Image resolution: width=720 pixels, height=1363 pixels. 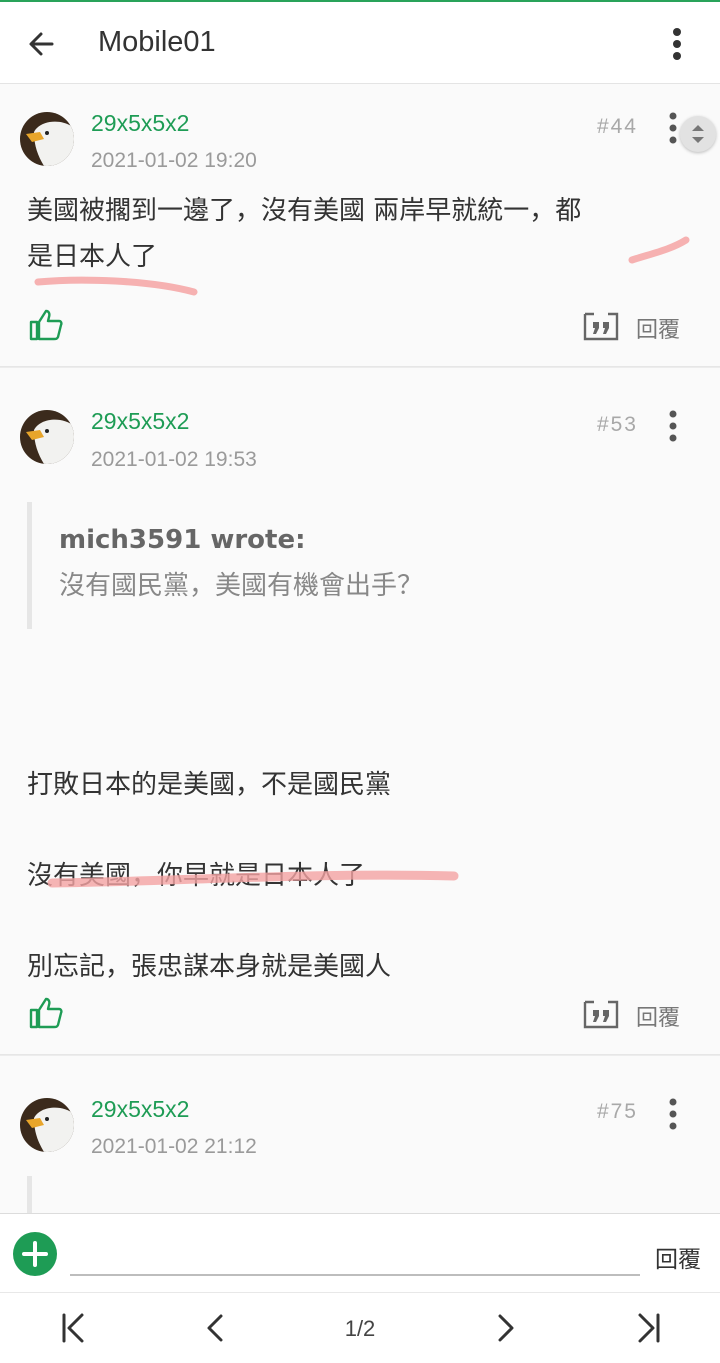 I want to click on post-body-line: 是日本人了, so click(x=92, y=257).